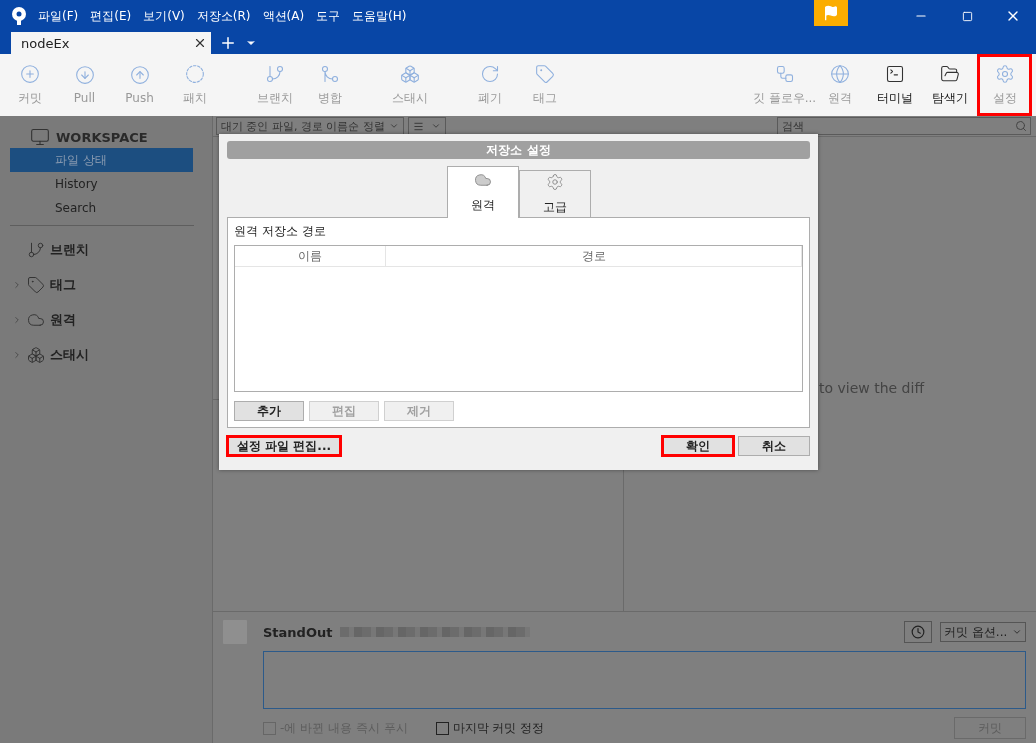 The height and width of the screenshot is (743, 1036). I want to click on flag-button, so click(831, 13).